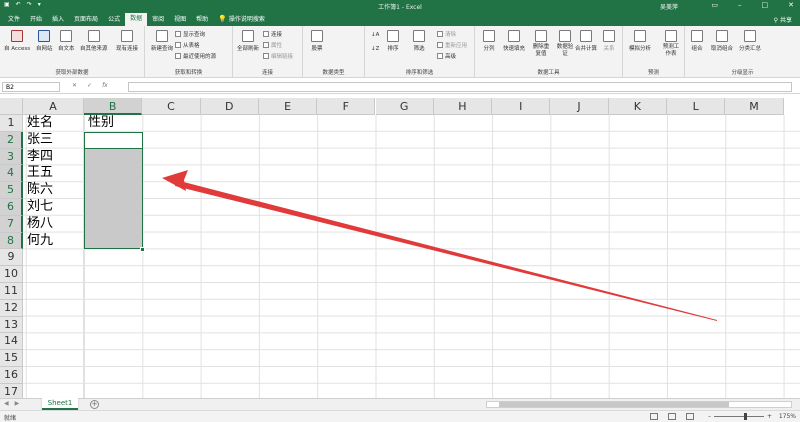  What do you see at coordinates (229, 106) in the screenshot?
I see `column-header-d: D` at bounding box center [229, 106].